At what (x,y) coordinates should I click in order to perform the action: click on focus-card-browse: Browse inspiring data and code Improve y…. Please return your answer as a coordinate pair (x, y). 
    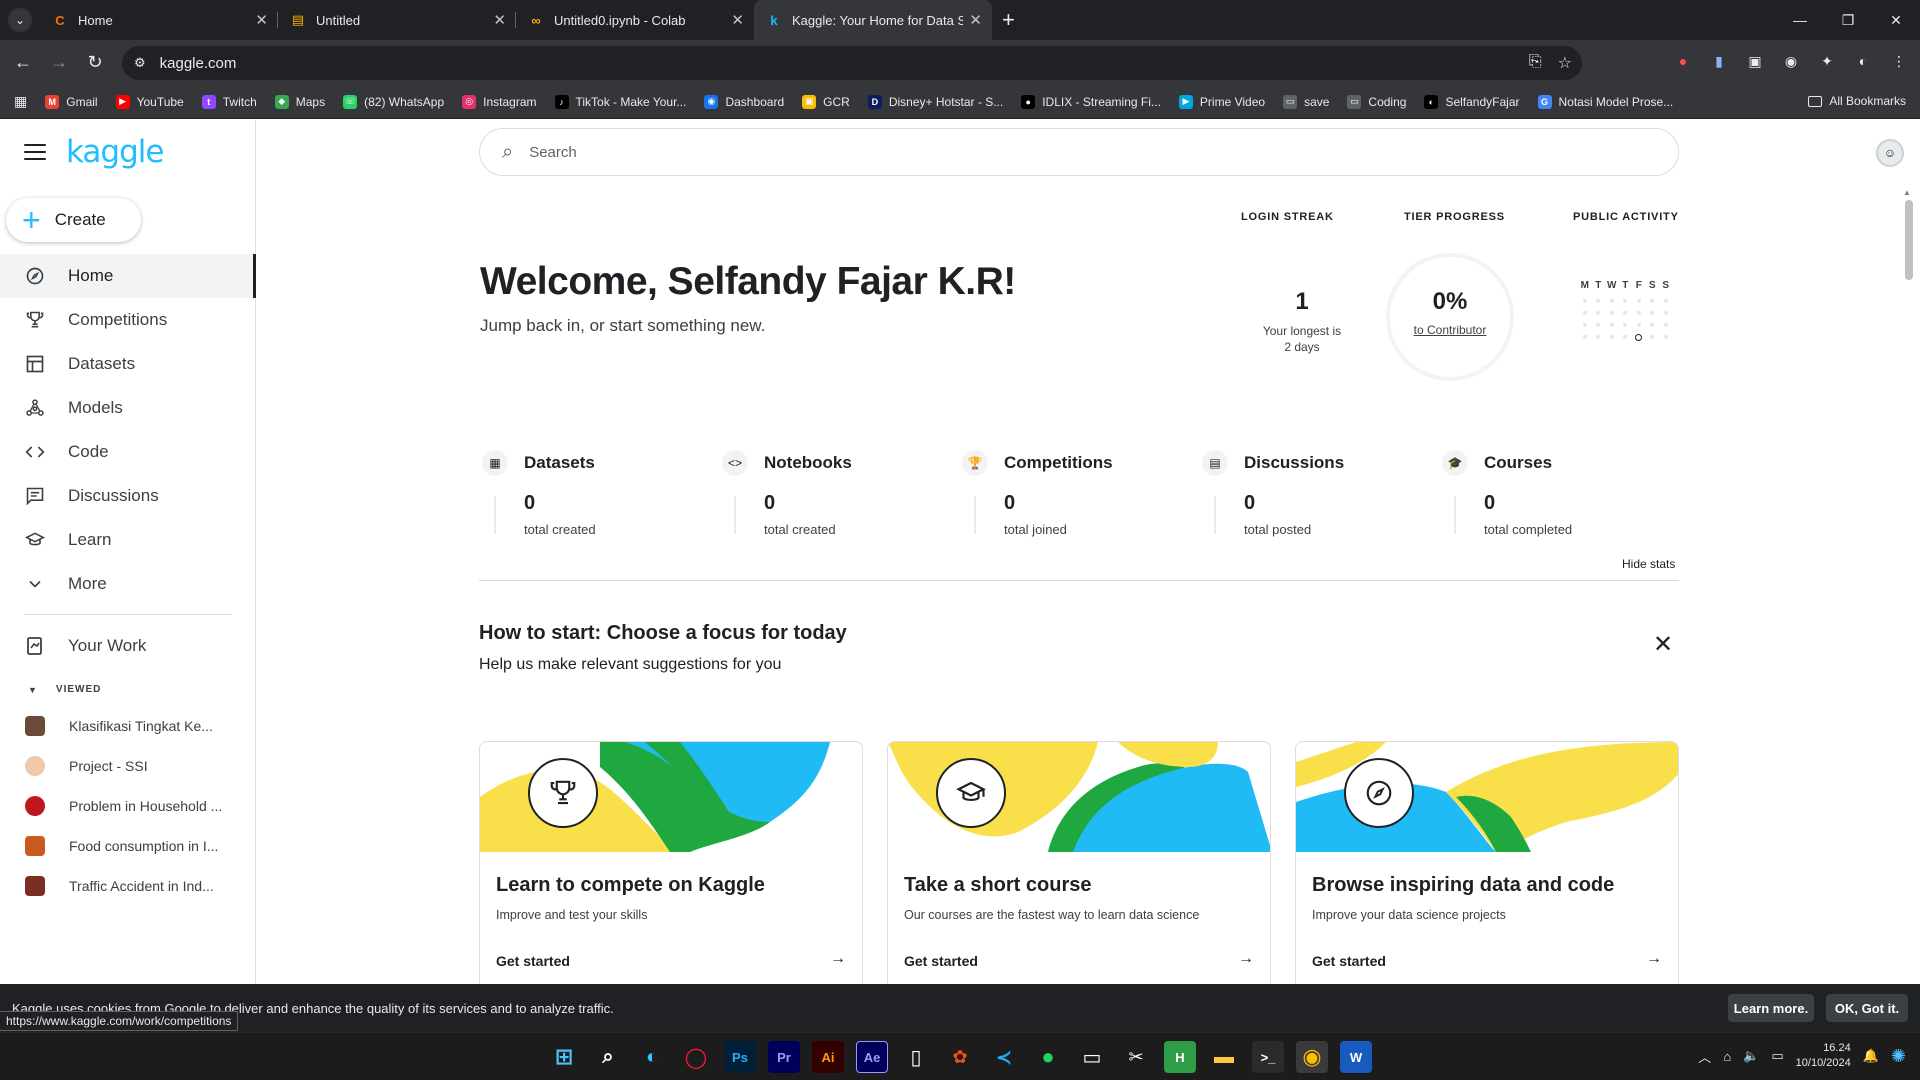
    Looking at the image, I should click on (1487, 866).